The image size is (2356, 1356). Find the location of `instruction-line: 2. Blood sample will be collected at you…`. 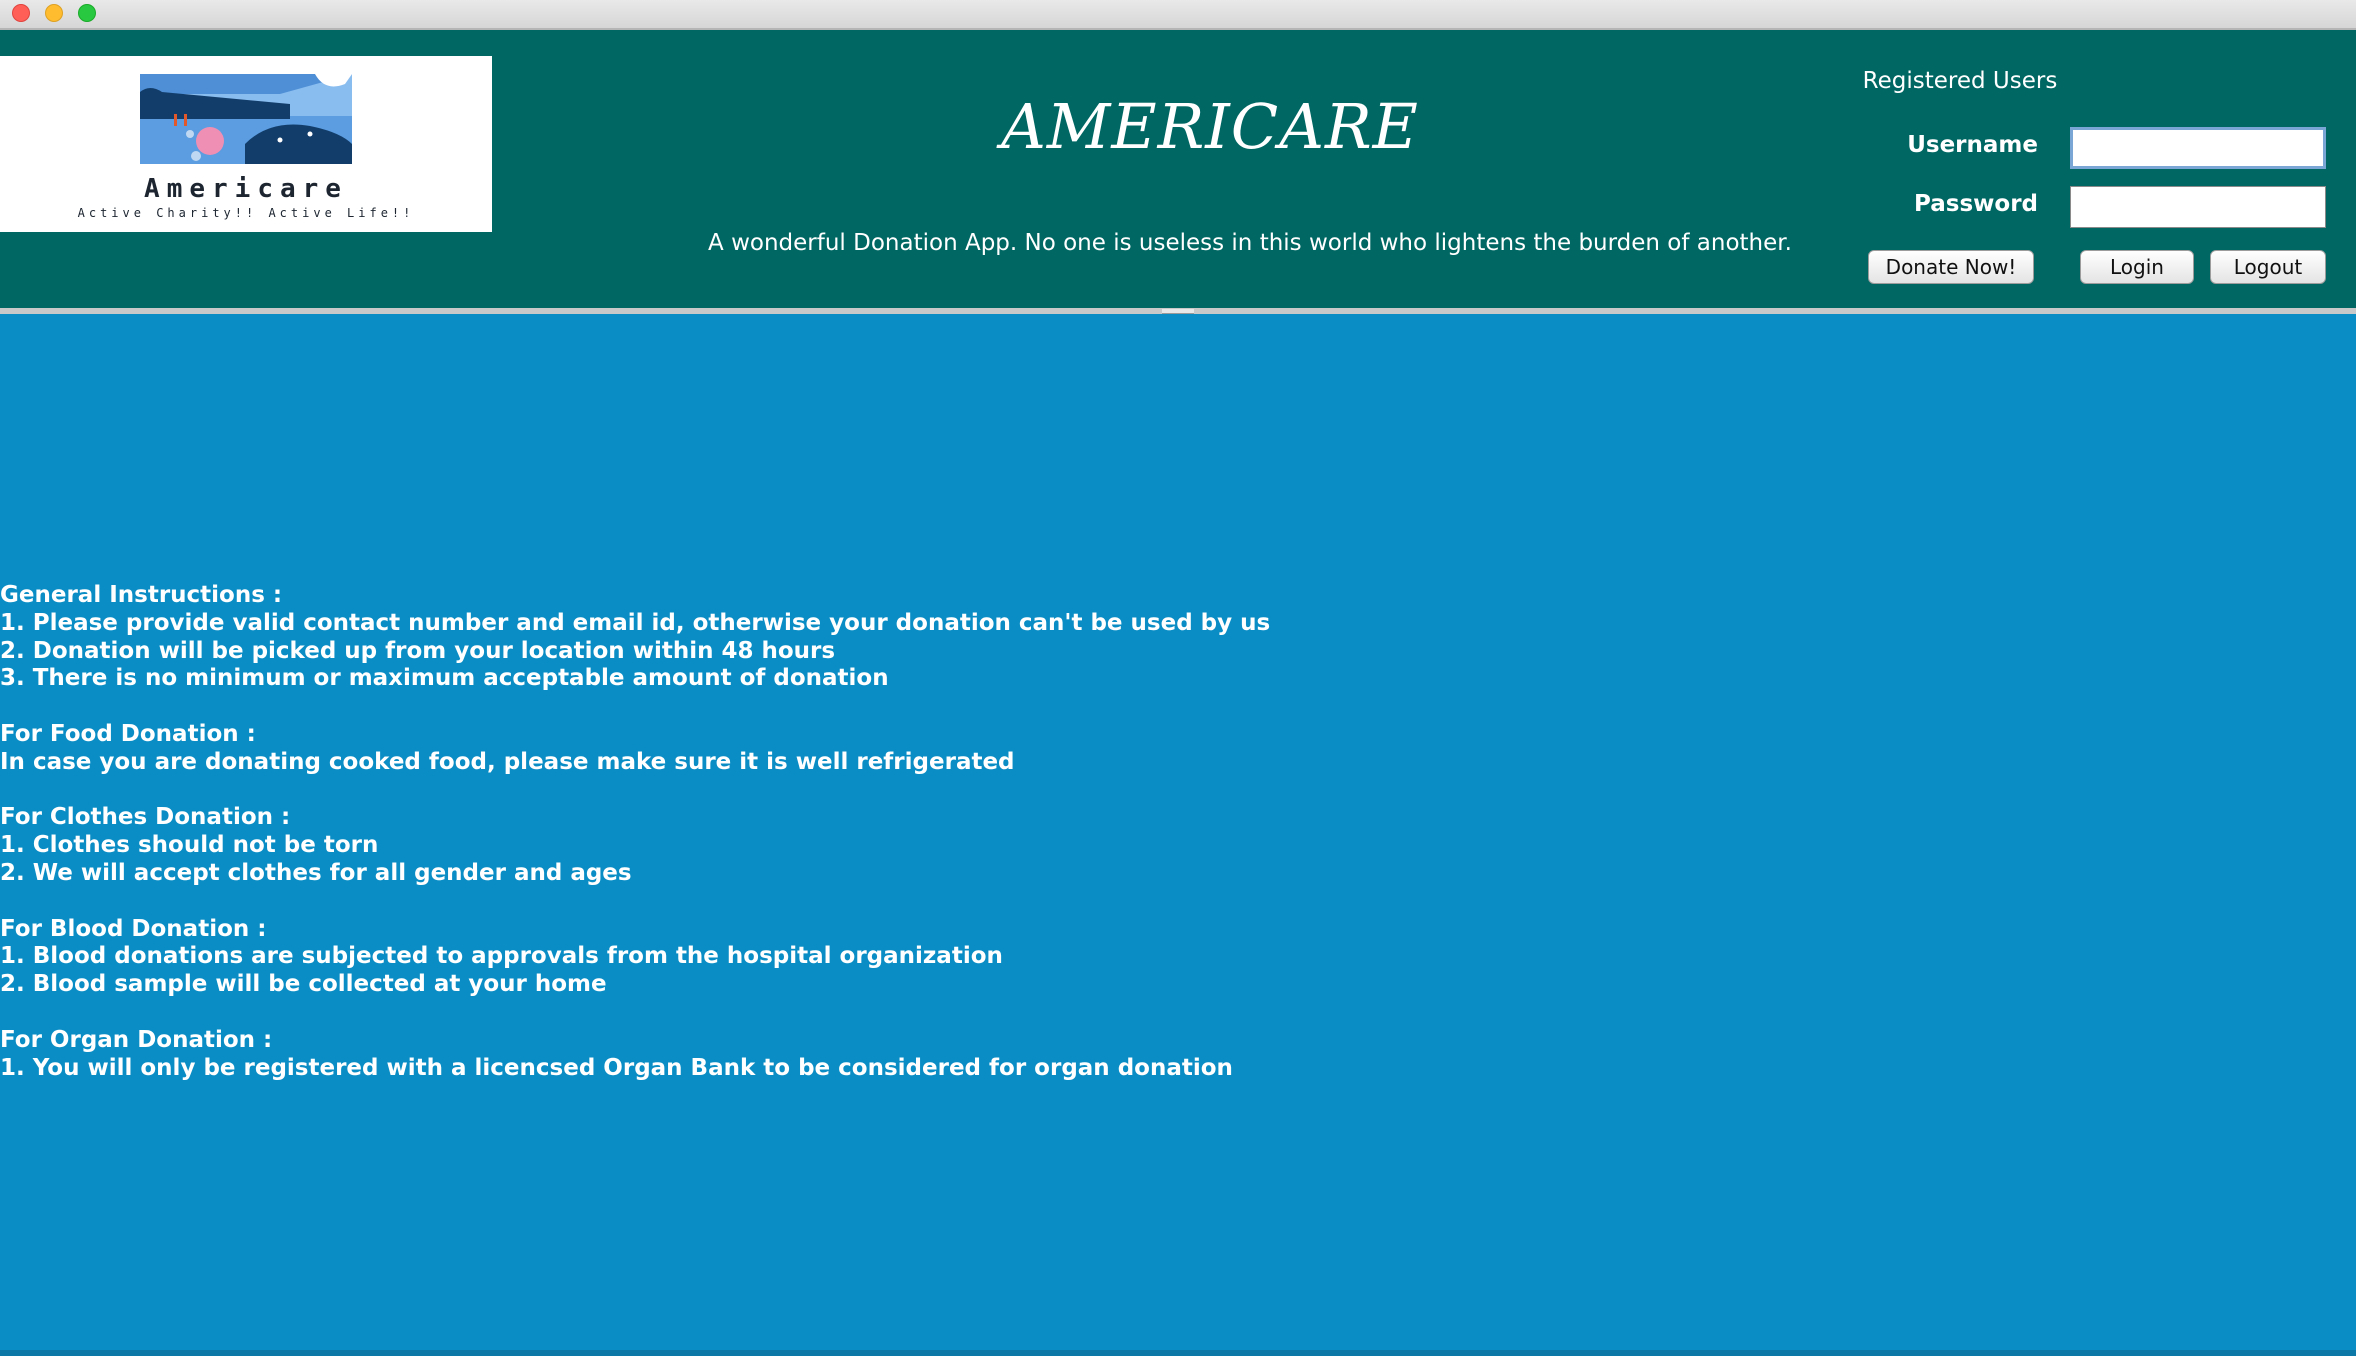

instruction-line: 2. Blood sample will be collected at you… is located at coordinates (303, 984).